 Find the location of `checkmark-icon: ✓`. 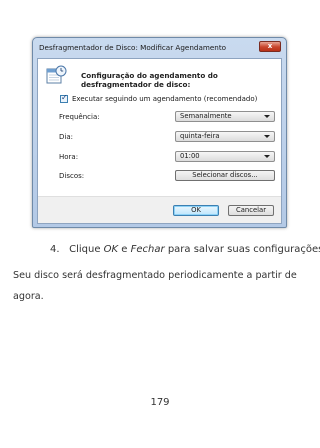

checkmark-icon: ✓ is located at coordinates (64, 97).